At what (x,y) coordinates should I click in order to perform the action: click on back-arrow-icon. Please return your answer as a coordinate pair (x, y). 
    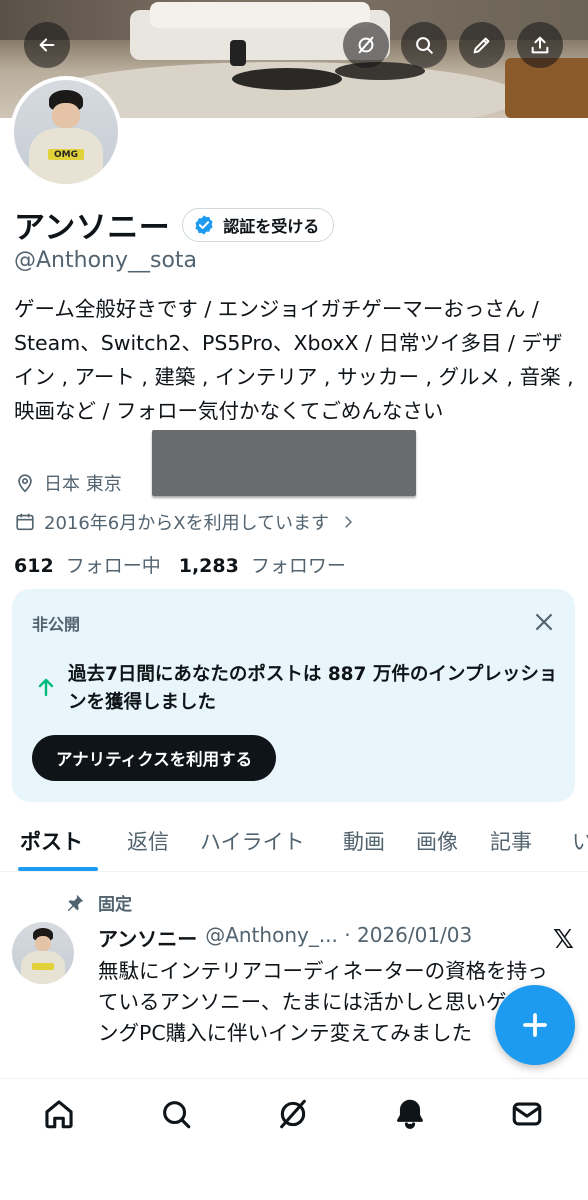
    Looking at the image, I should click on (47, 45).